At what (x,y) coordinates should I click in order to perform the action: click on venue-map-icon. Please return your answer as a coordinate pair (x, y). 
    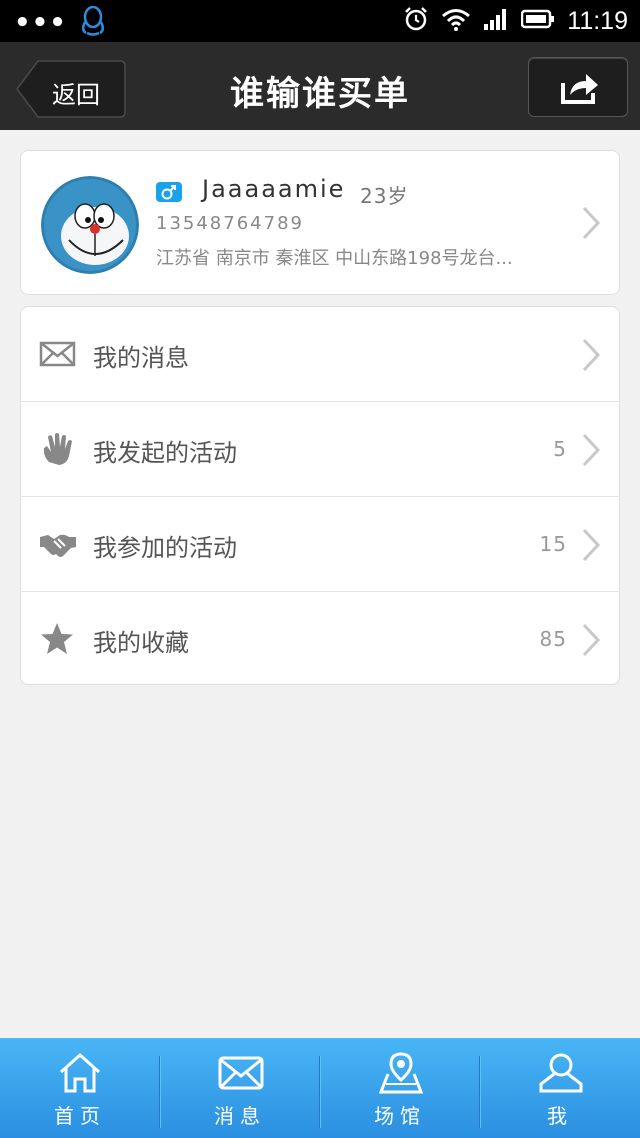
    Looking at the image, I should click on (401, 1073).